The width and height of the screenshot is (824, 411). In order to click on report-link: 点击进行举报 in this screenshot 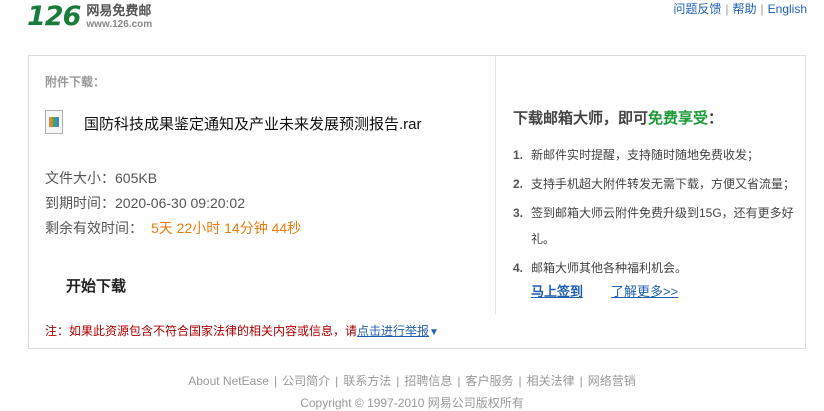, I will do `click(393, 331)`.